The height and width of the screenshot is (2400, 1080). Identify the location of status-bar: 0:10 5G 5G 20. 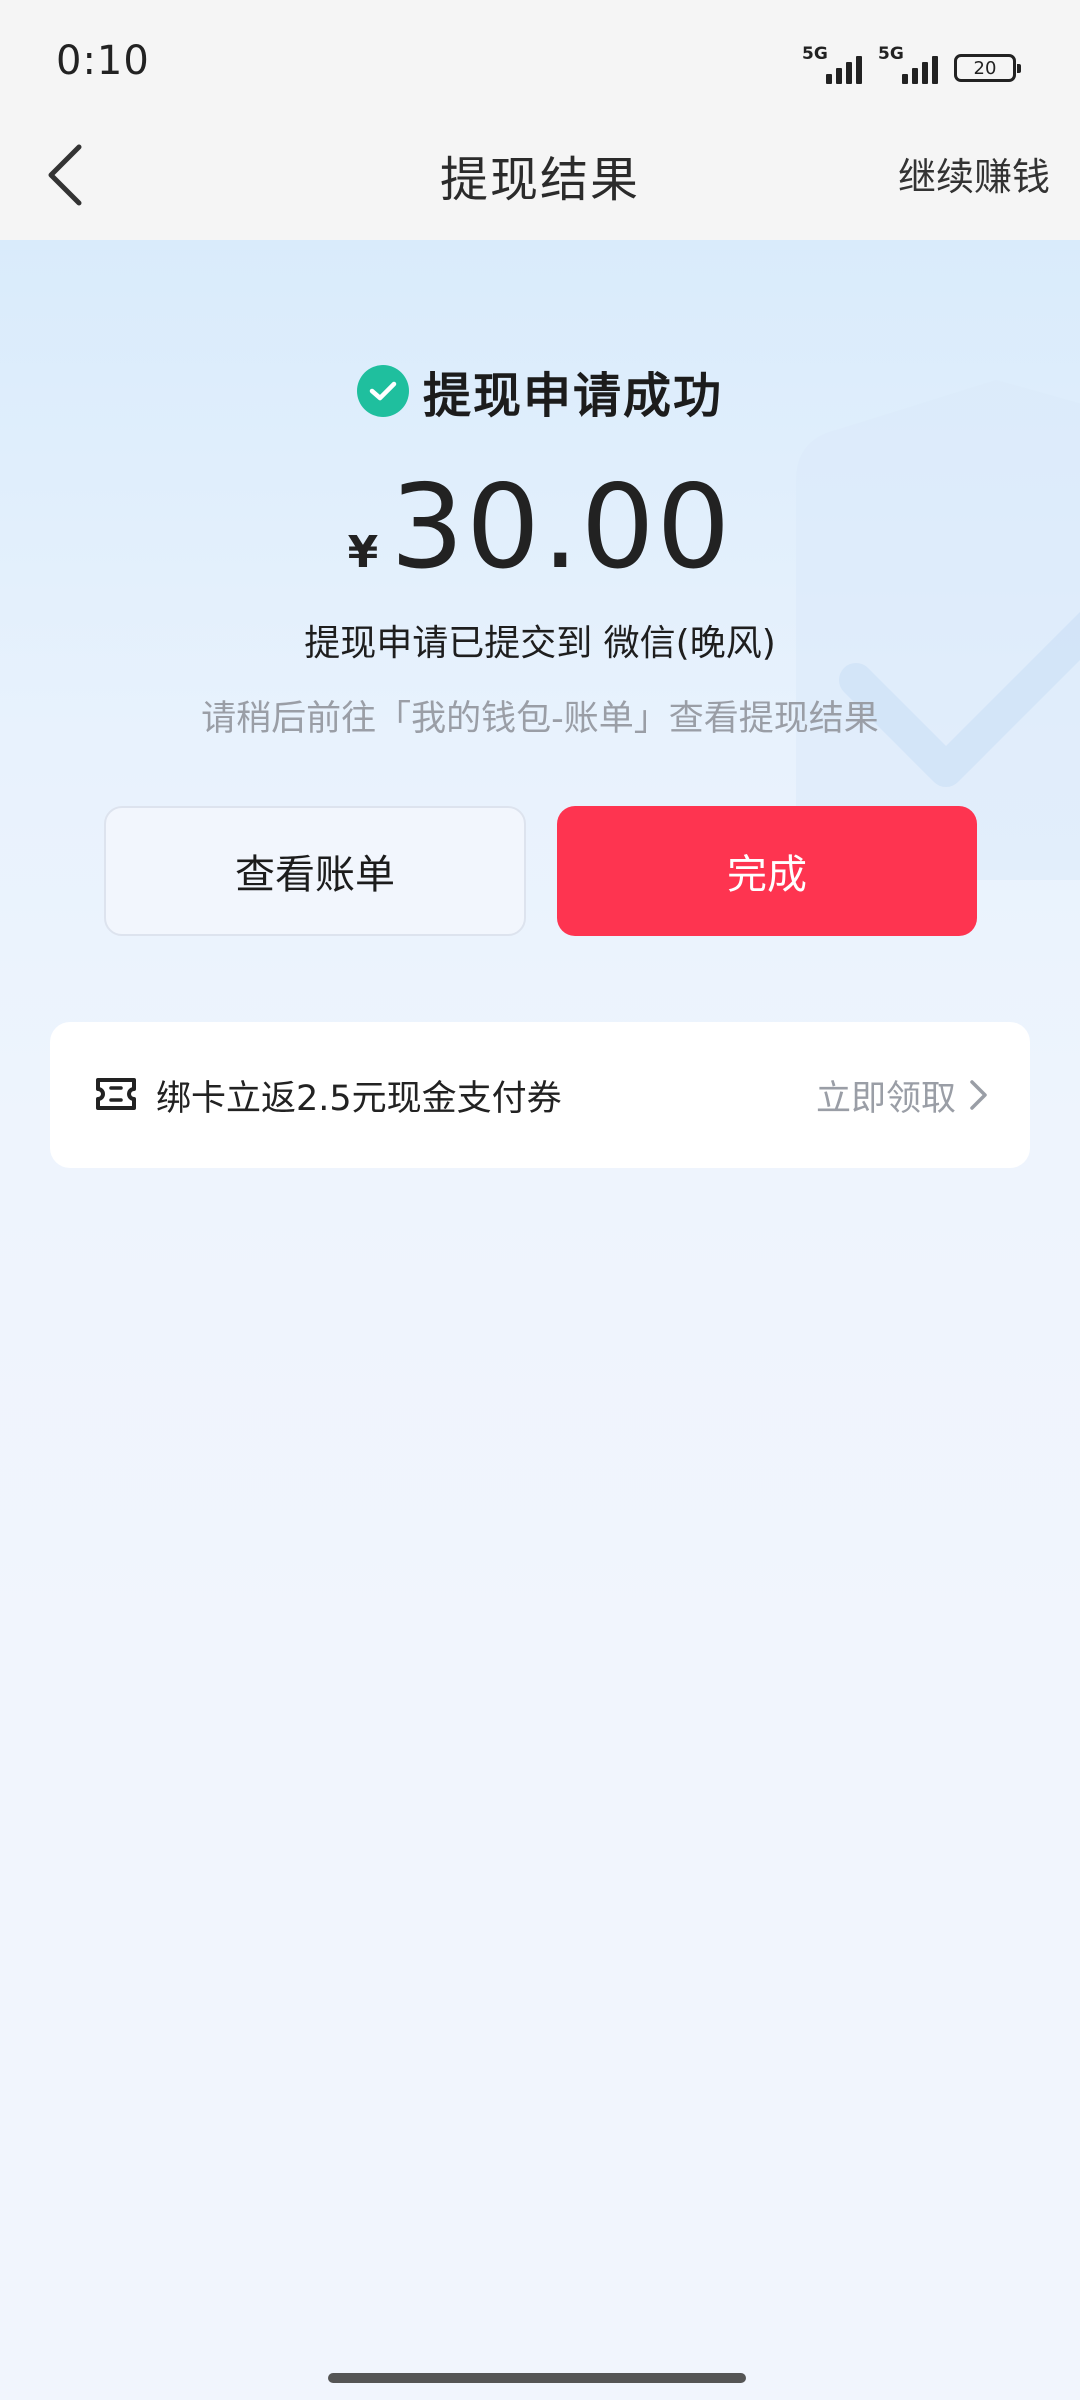
(540, 64).